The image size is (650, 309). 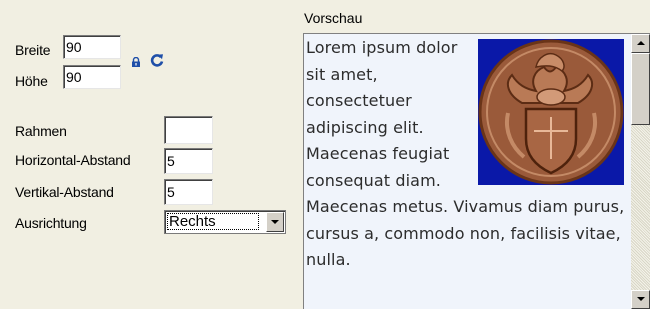 What do you see at coordinates (551, 112) in the screenshot?
I see `coat-of-arms-image` at bounding box center [551, 112].